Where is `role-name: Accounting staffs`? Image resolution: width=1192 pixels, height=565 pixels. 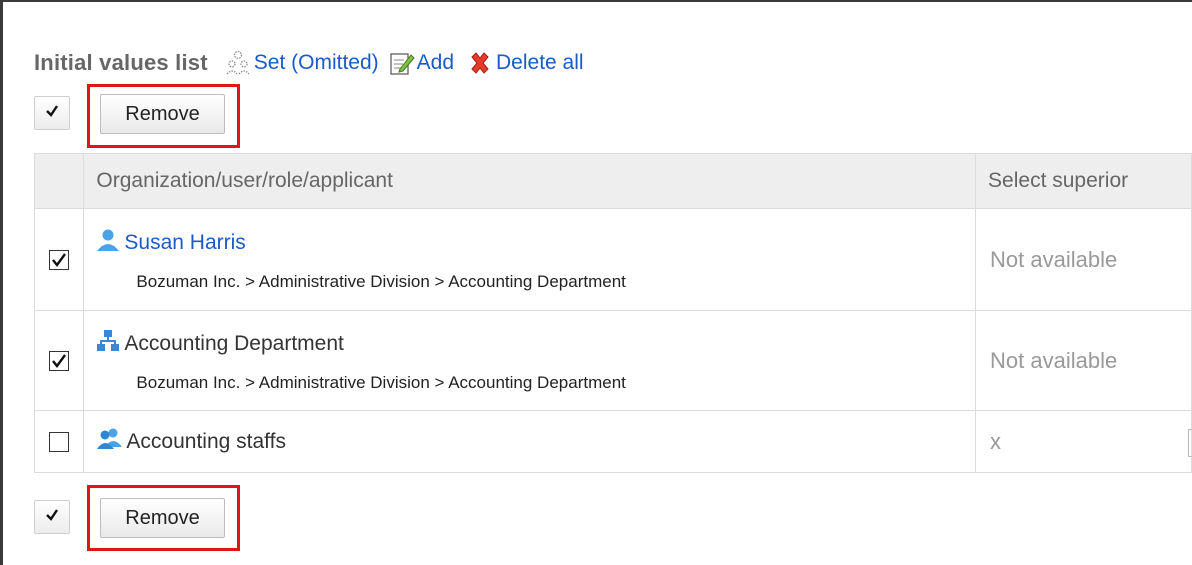 role-name: Accounting staffs is located at coordinates (206, 441).